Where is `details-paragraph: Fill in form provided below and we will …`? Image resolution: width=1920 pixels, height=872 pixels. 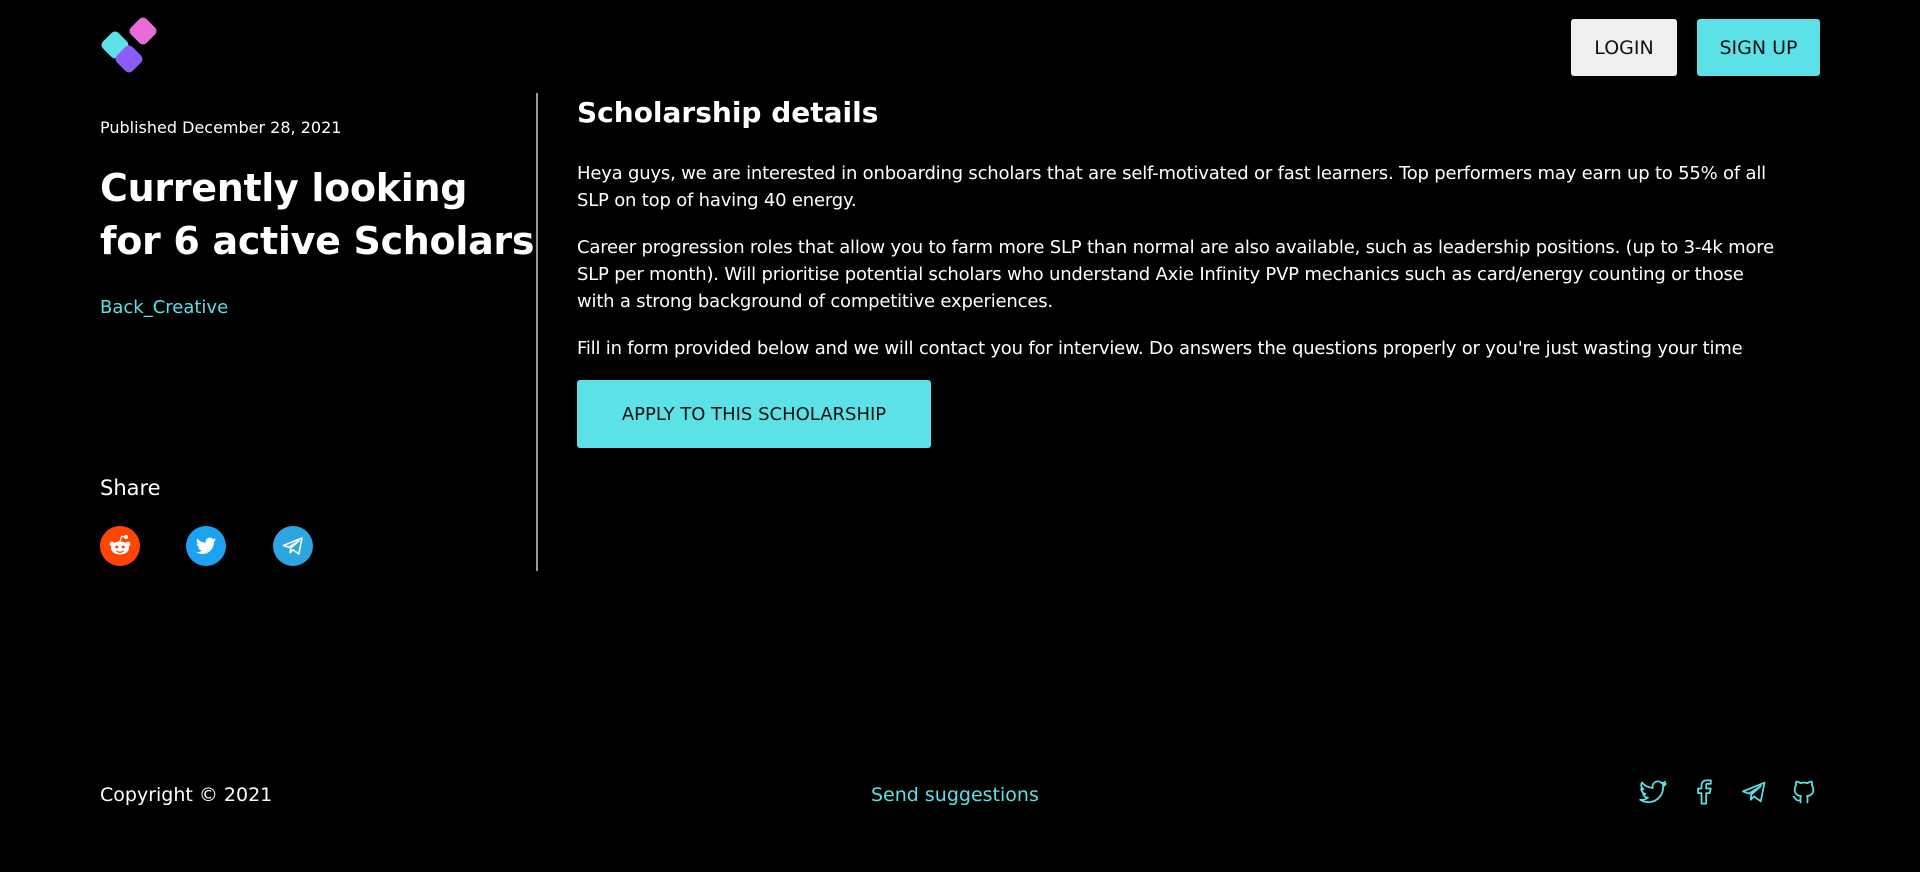 details-paragraph: Fill in form provided below and we will … is located at coordinates (1160, 348).